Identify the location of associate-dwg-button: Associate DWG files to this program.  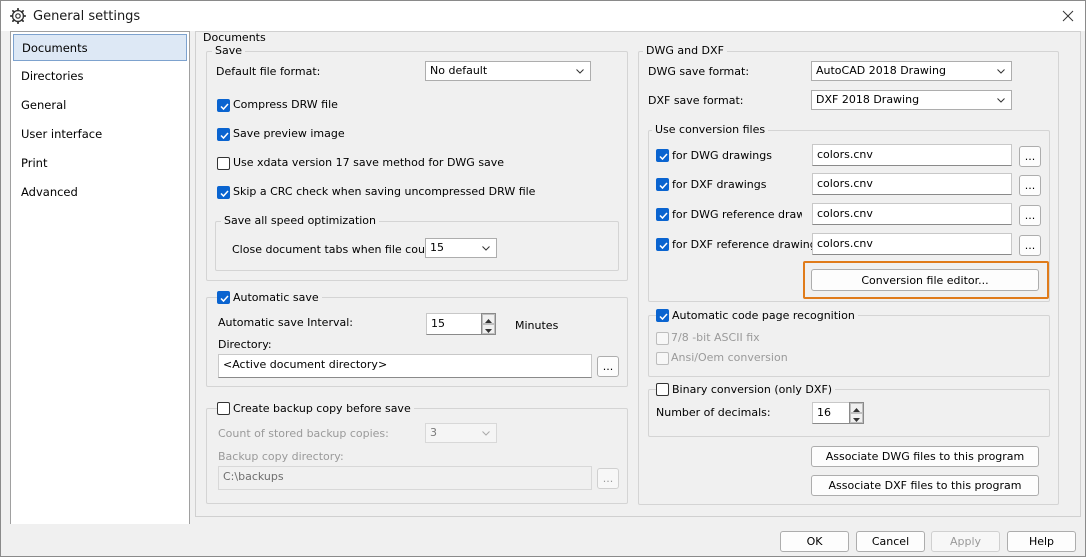
(925, 456).